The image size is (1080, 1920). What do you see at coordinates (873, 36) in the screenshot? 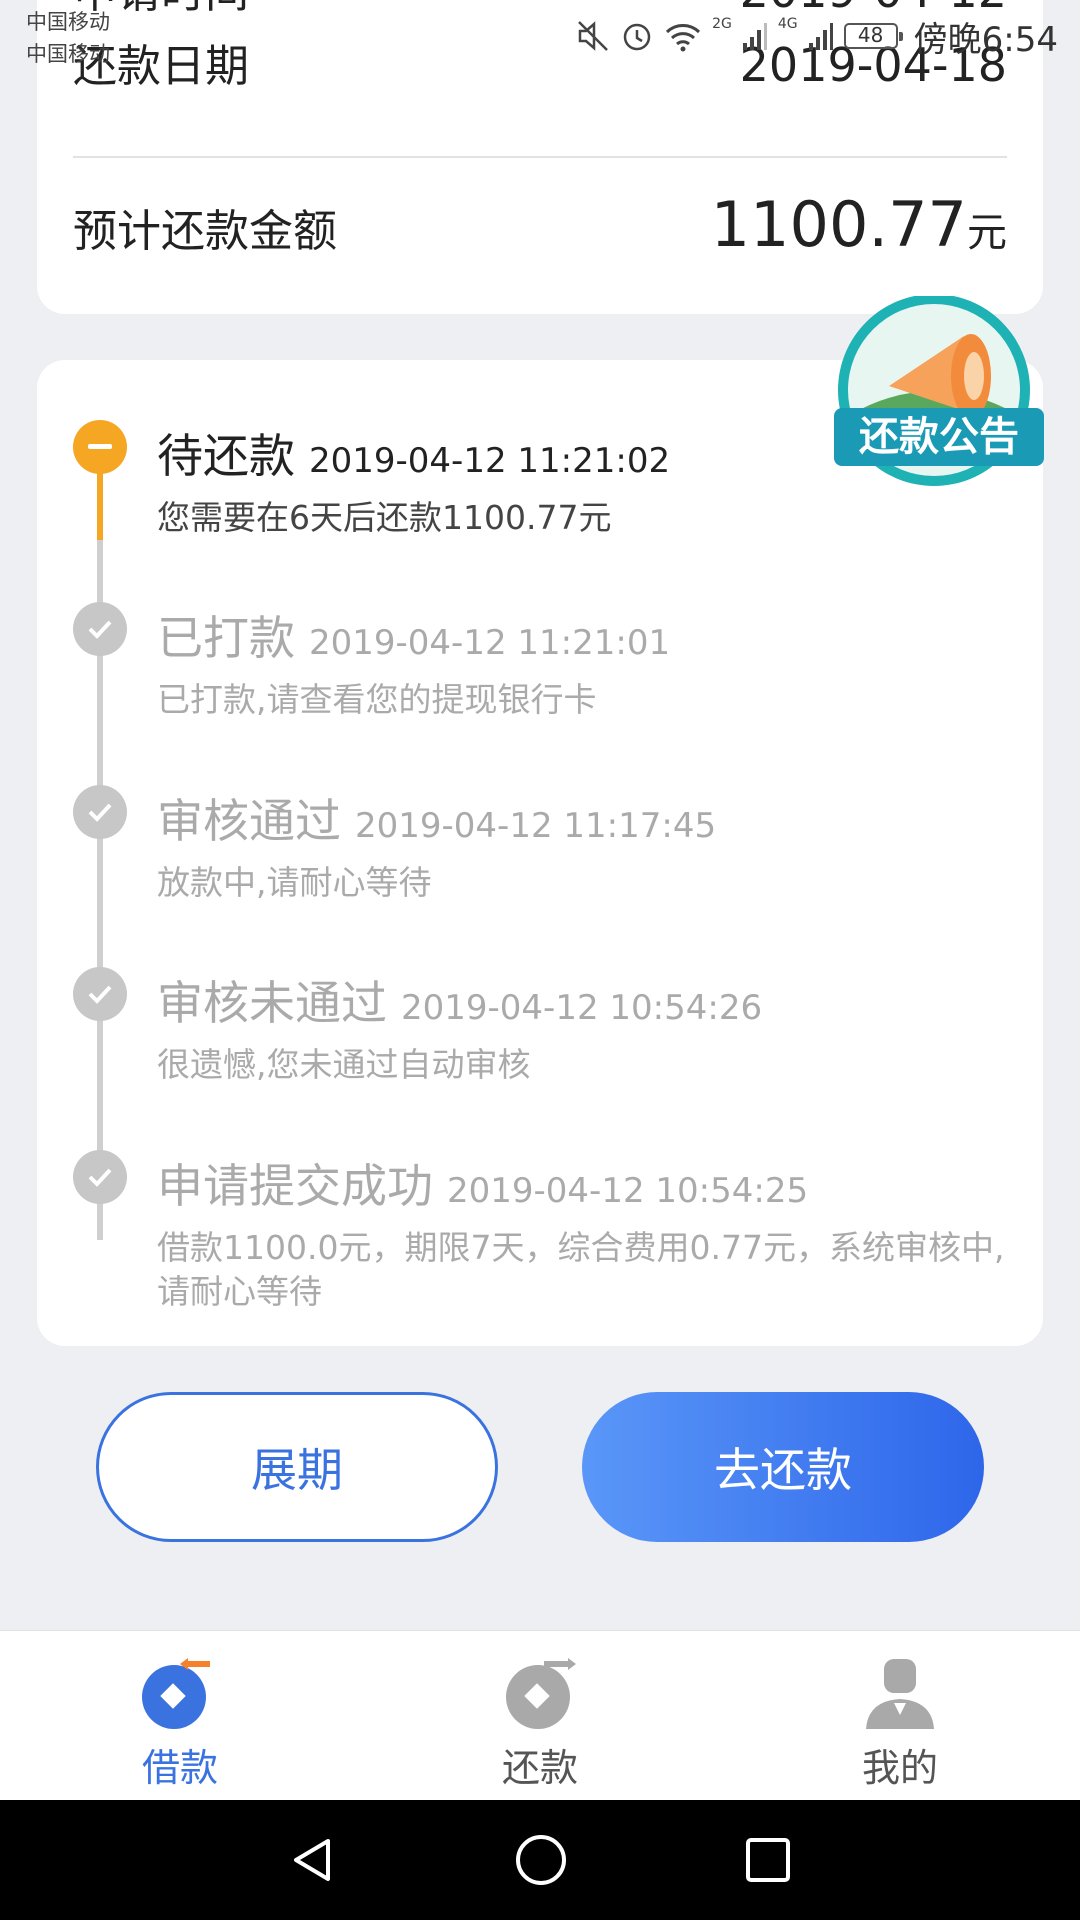
I see `battery-indicator: 48` at bounding box center [873, 36].